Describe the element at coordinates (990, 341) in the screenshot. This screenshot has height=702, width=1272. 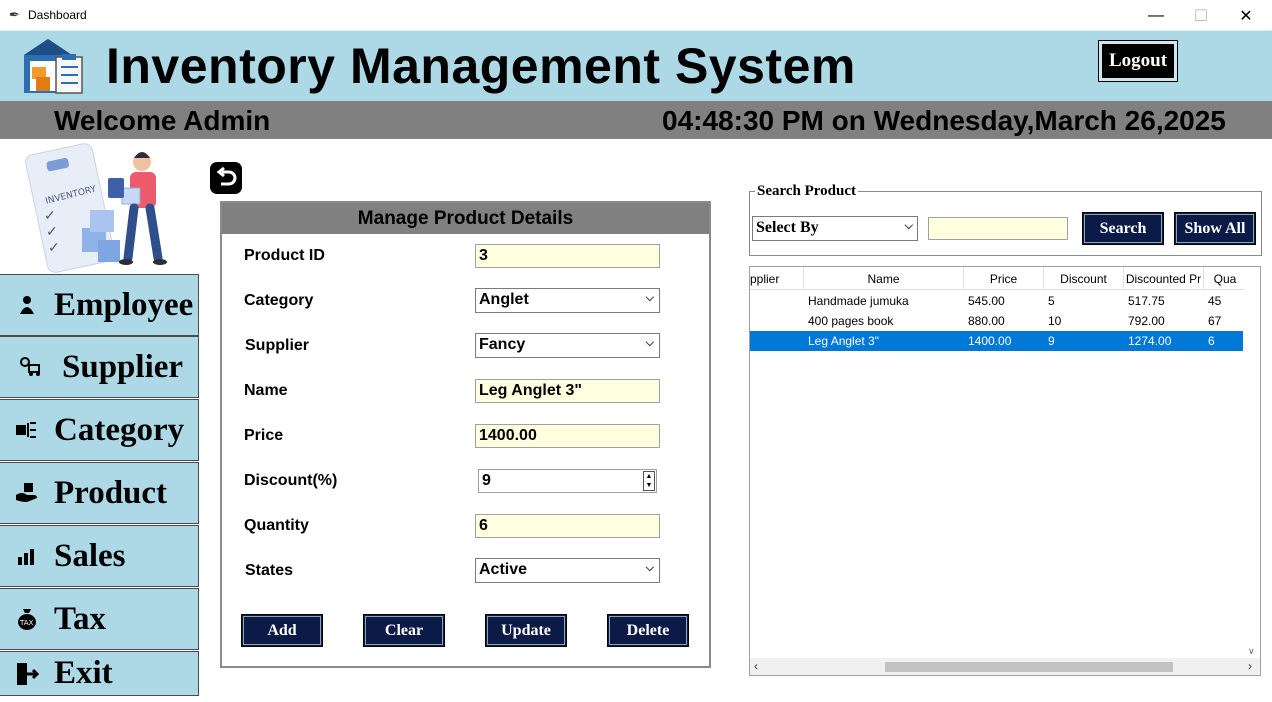
I see `cell-price: 1400.00` at that location.